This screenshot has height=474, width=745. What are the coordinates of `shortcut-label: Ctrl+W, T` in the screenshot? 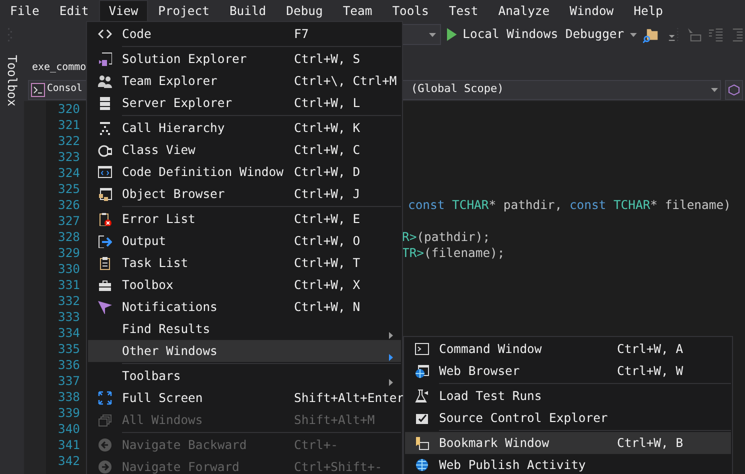 It's located at (327, 263).